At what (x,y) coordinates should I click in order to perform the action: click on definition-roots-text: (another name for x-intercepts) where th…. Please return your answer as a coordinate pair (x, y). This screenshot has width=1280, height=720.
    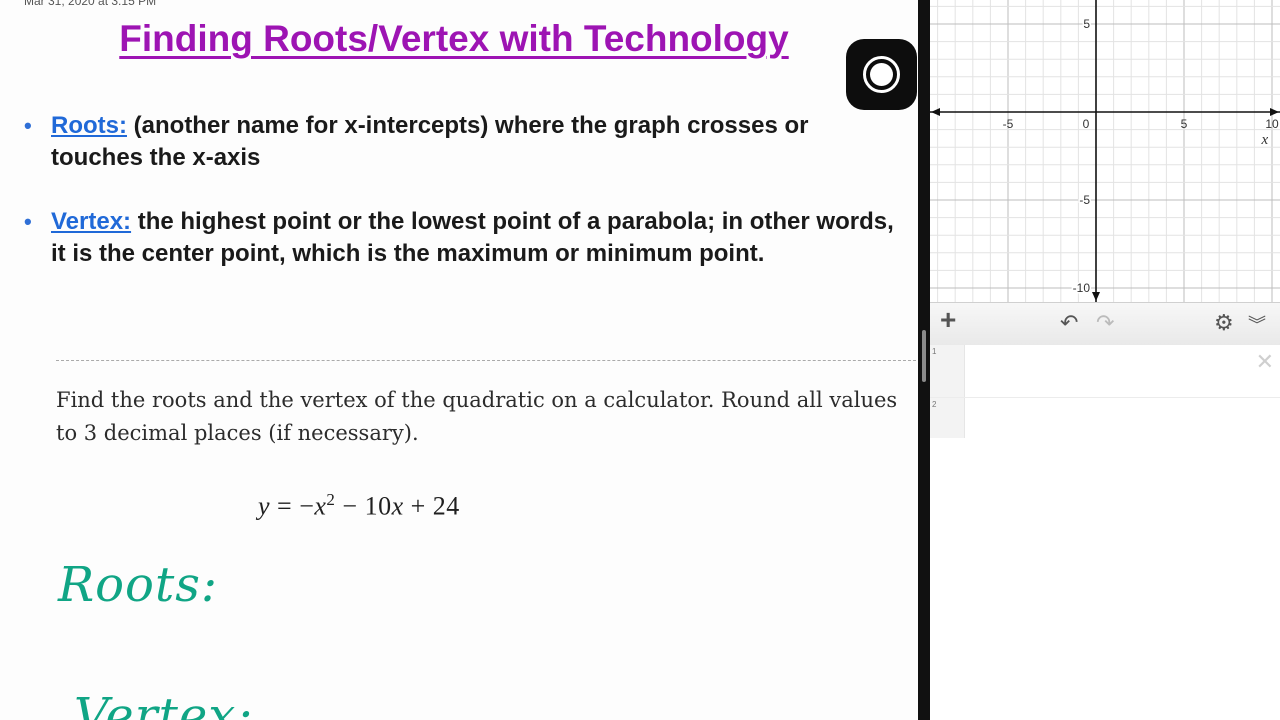
    Looking at the image, I should click on (430, 141).